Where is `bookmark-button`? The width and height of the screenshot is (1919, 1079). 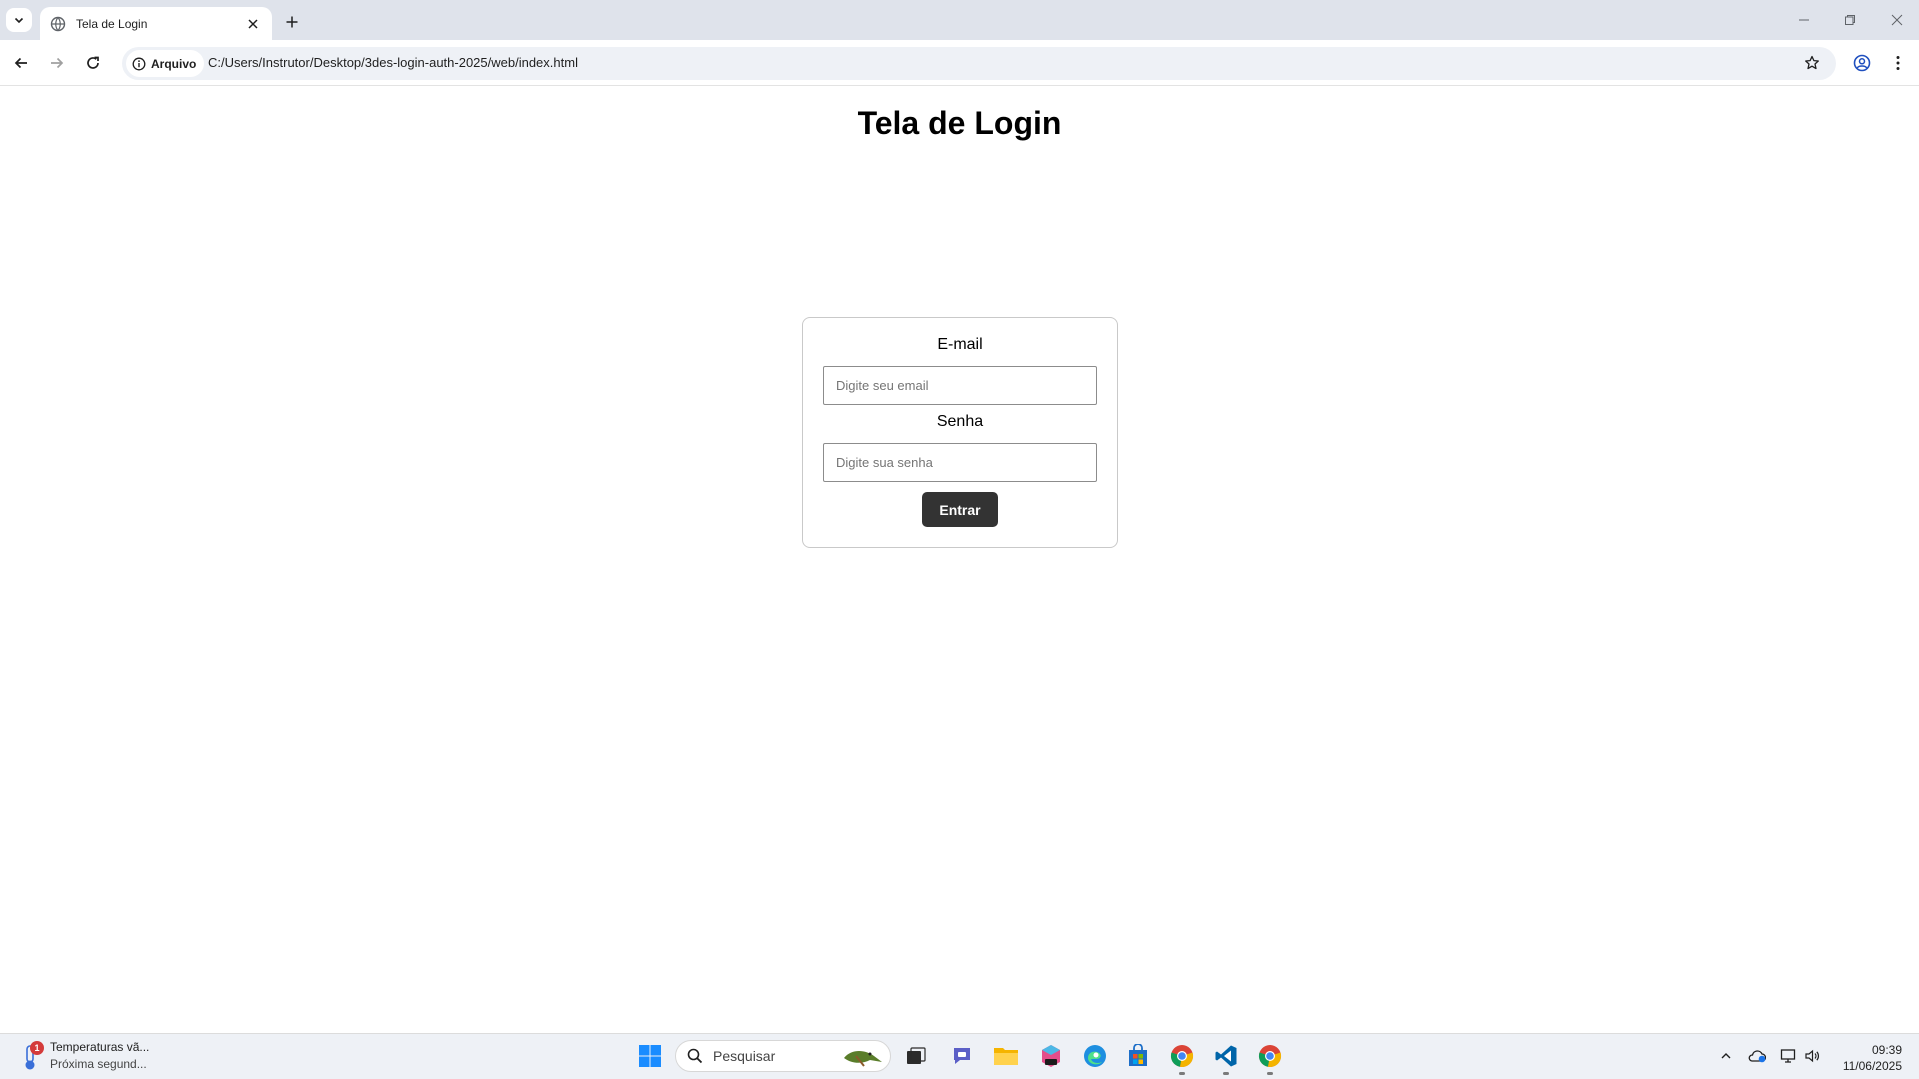
bookmark-button is located at coordinates (1812, 63).